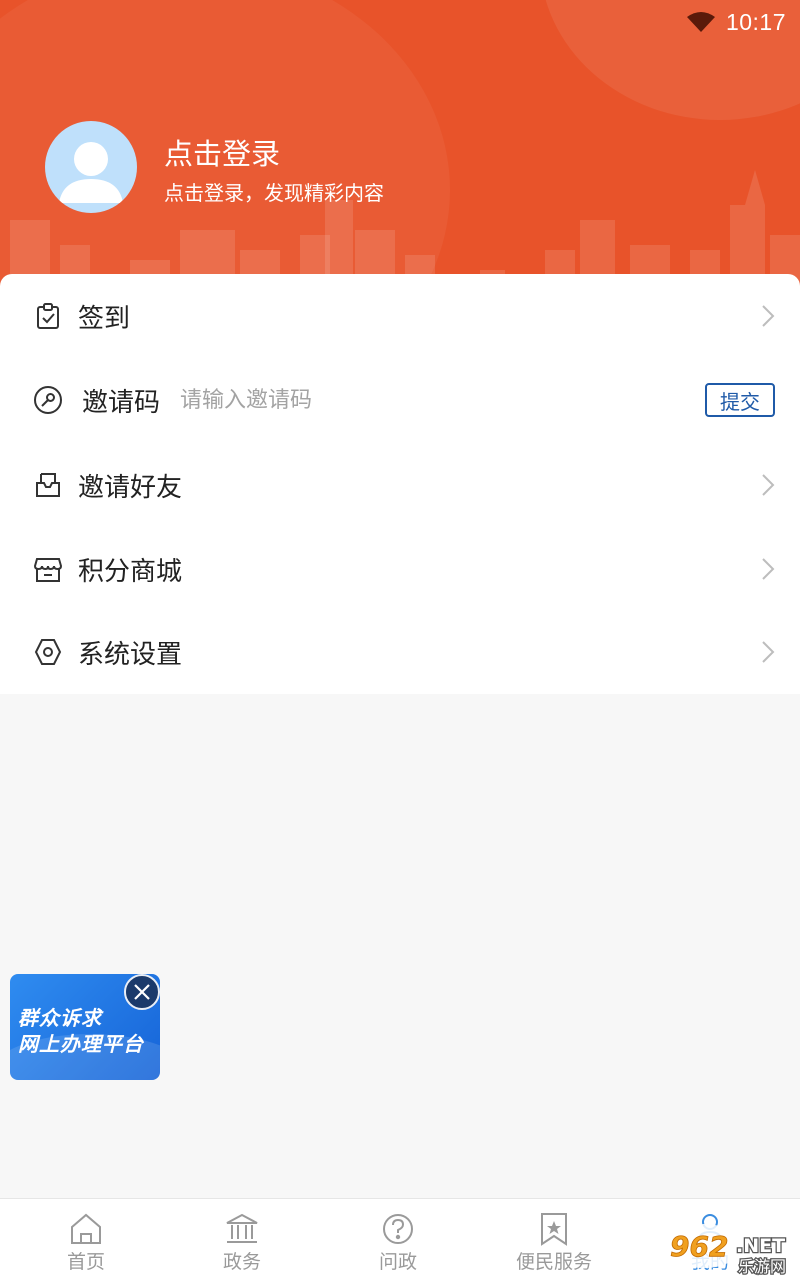 Image resolution: width=800 pixels, height=1280 pixels. What do you see at coordinates (130, 654) in the screenshot?
I see `menu-item-label: 系统设置` at bounding box center [130, 654].